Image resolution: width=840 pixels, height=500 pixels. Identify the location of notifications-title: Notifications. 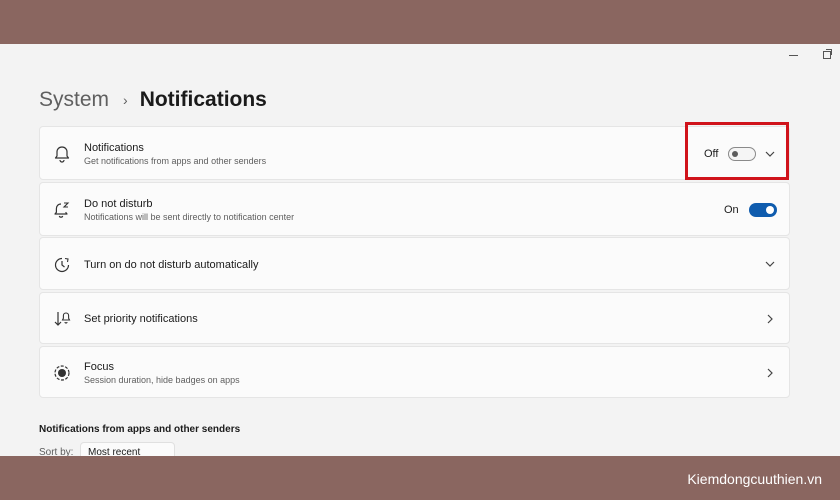
(114, 148).